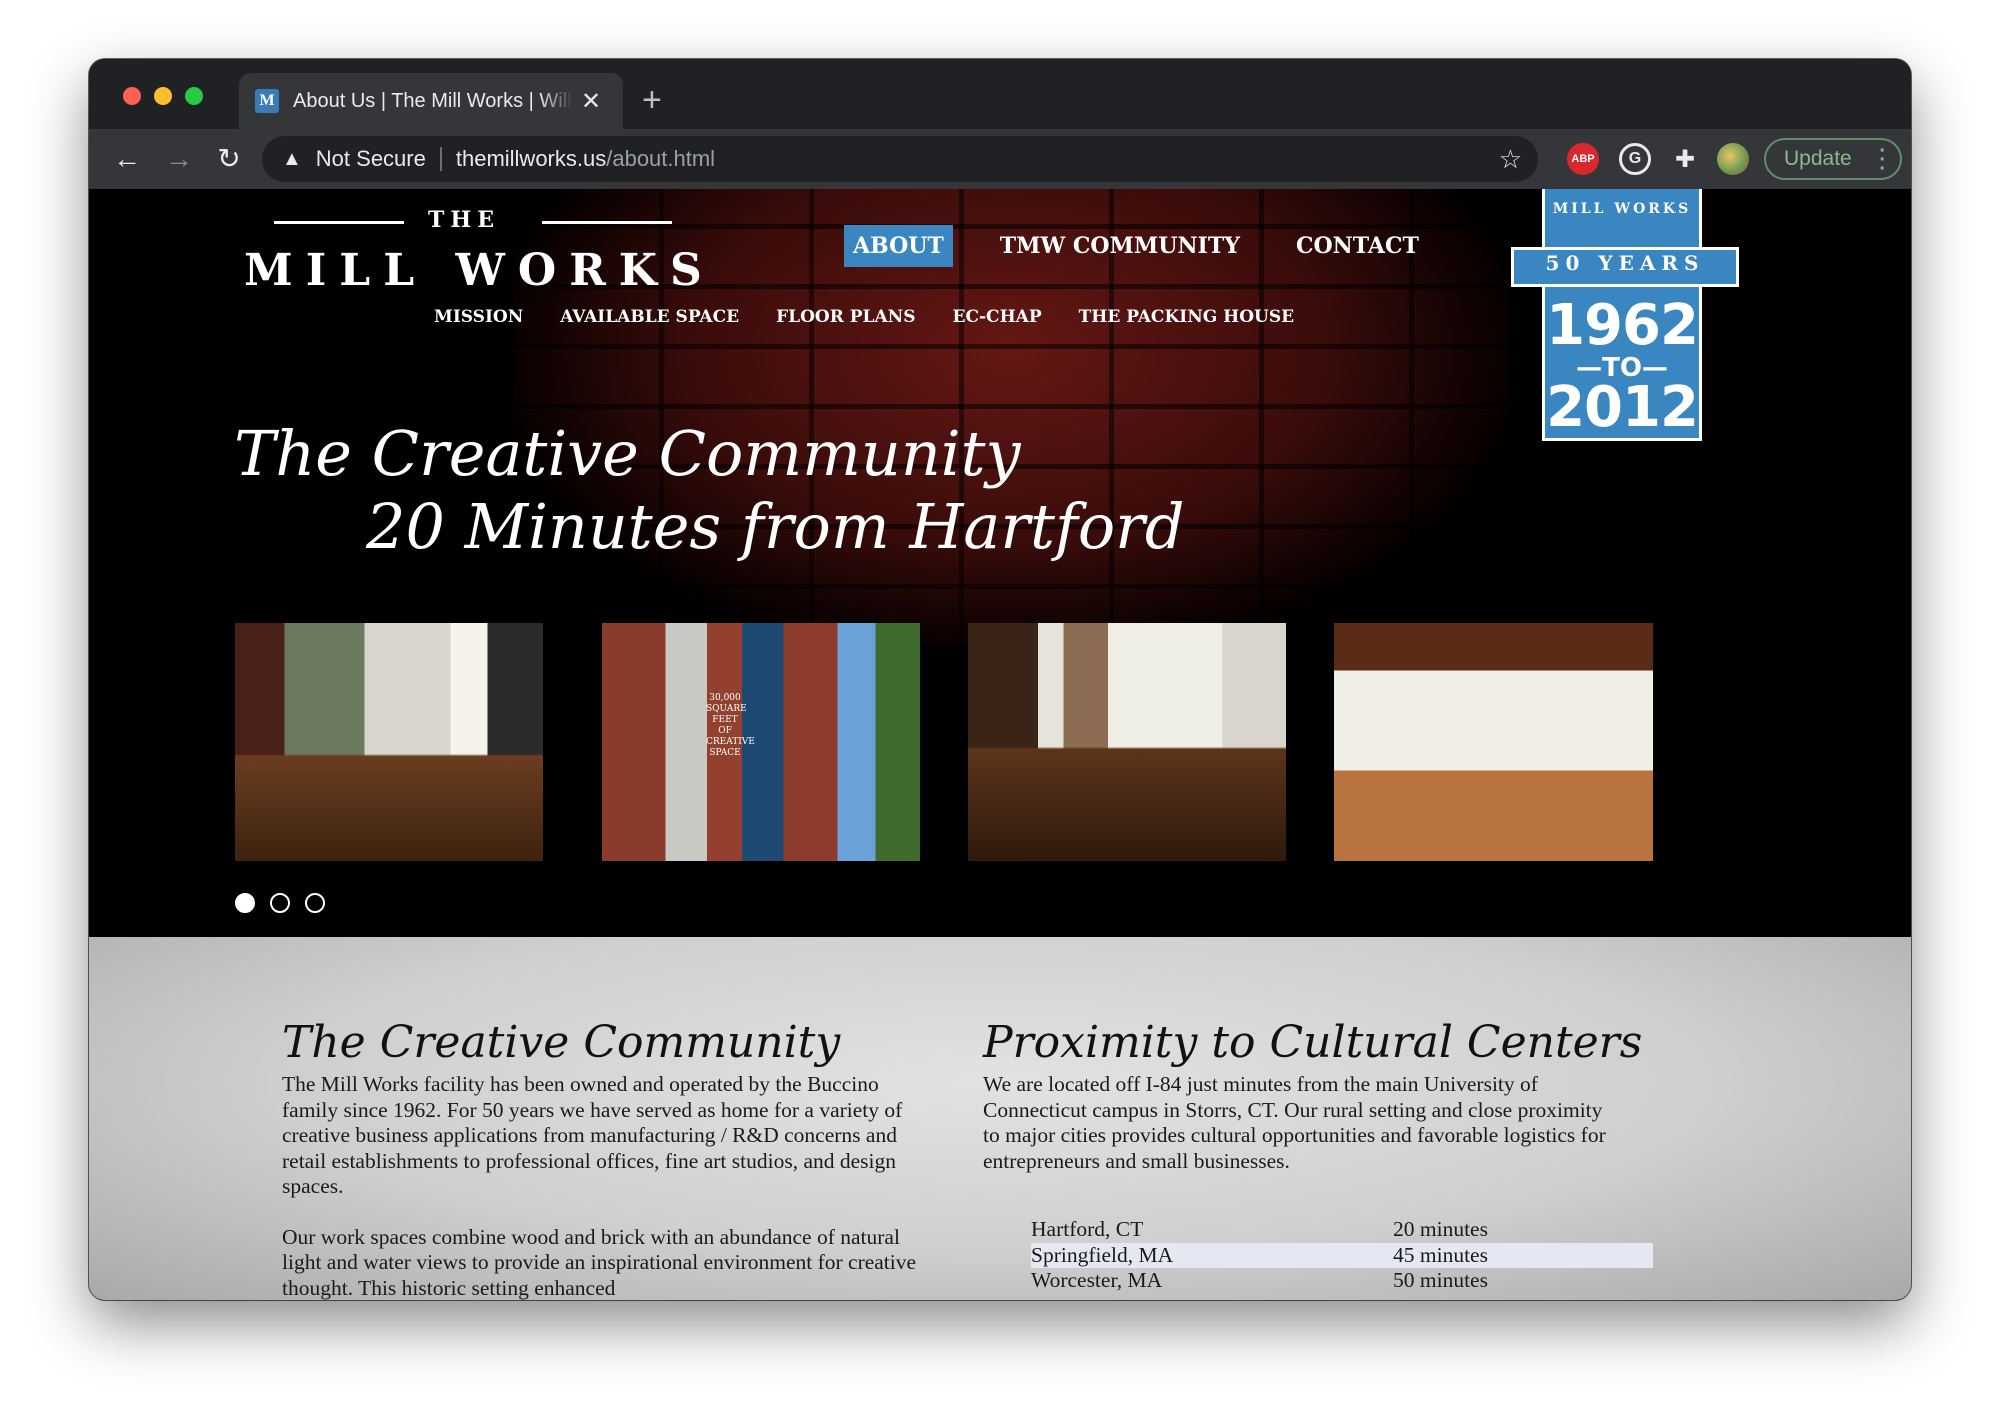  Describe the element at coordinates (1733, 159) in the screenshot. I see `profile-avatar` at that location.